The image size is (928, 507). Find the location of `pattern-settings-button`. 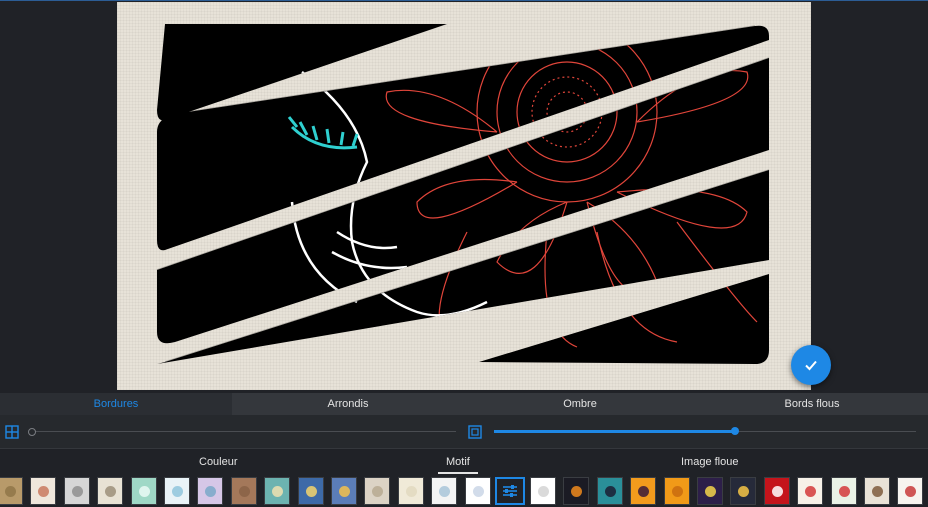

pattern-settings-button is located at coordinates (510, 491).